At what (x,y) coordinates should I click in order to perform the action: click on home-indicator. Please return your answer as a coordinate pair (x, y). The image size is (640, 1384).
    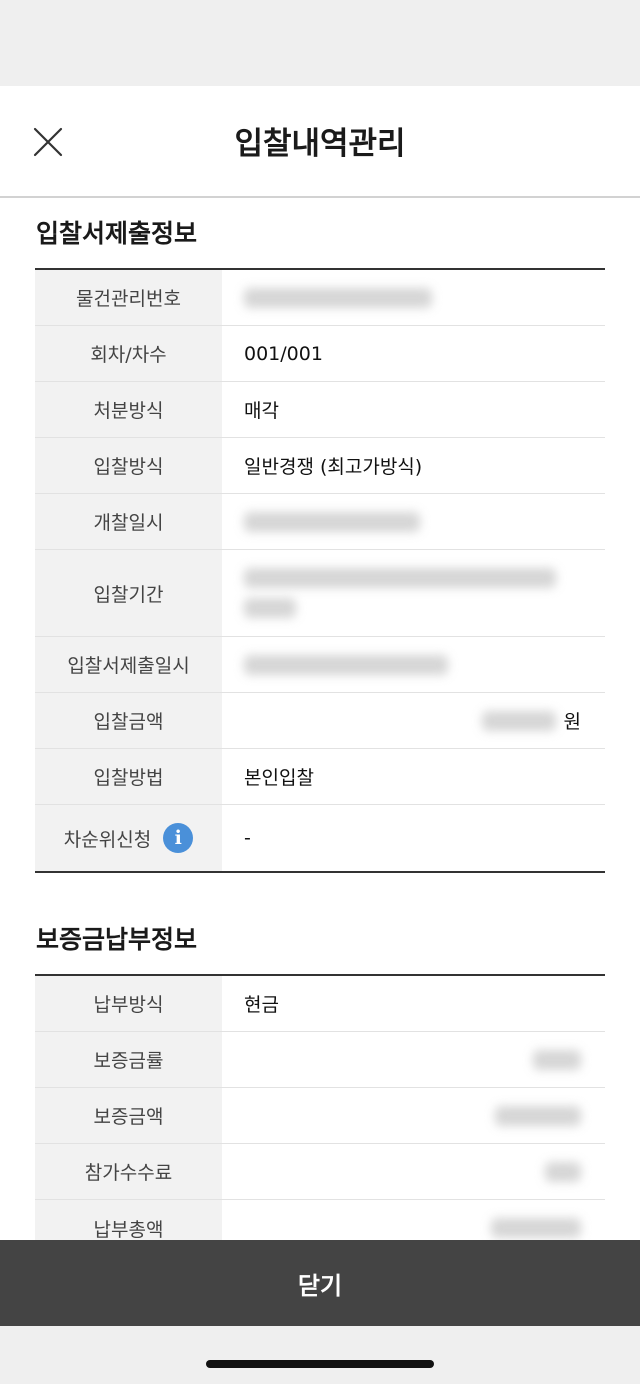
    Looking at the image, I should click on (320, 1364).